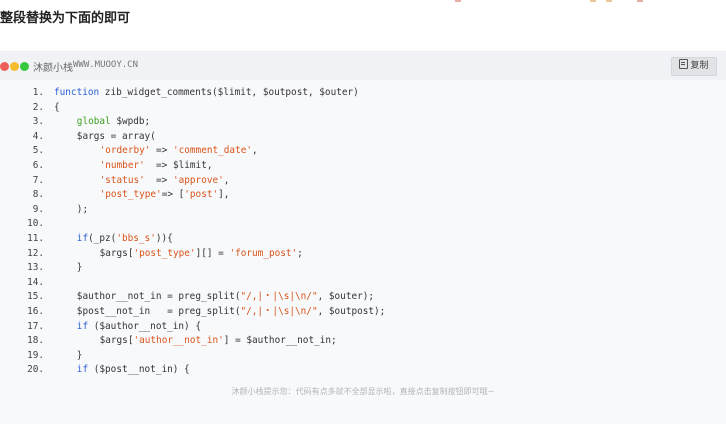 This screenshot has width=726, height=448. I want to click on code-token: );, so click(82, 209).